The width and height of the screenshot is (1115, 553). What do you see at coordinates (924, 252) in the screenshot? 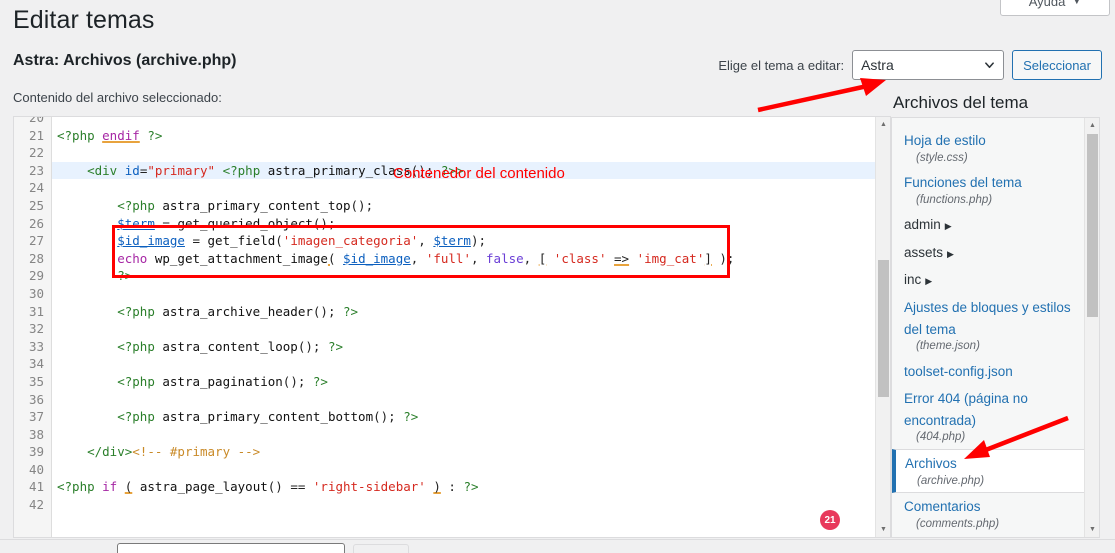
I see `theme-file-name: assets` at bounding box center [924, 252].